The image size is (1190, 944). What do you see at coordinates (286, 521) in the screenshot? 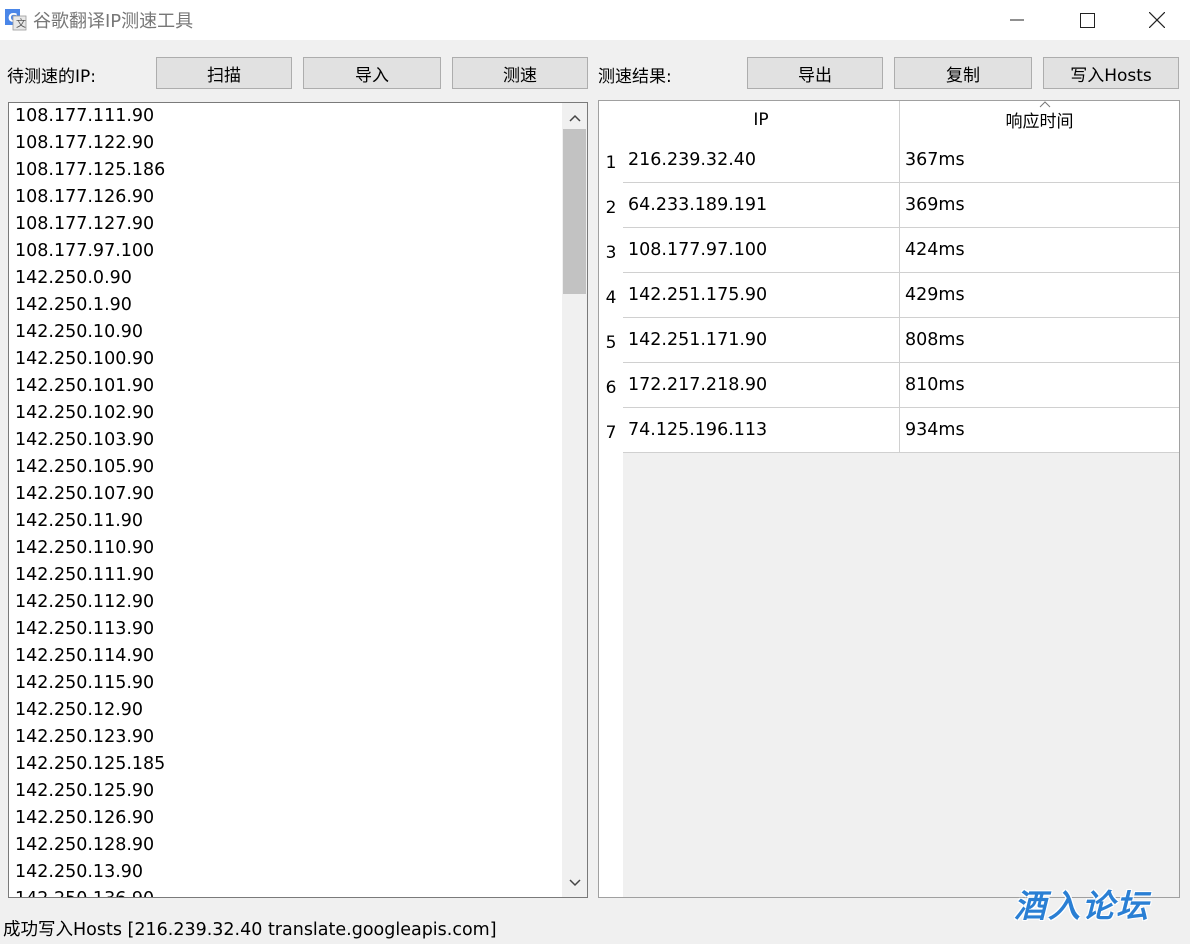
I see `ip-list-item: 142.250.11.90` at bounding box center [286, 521].